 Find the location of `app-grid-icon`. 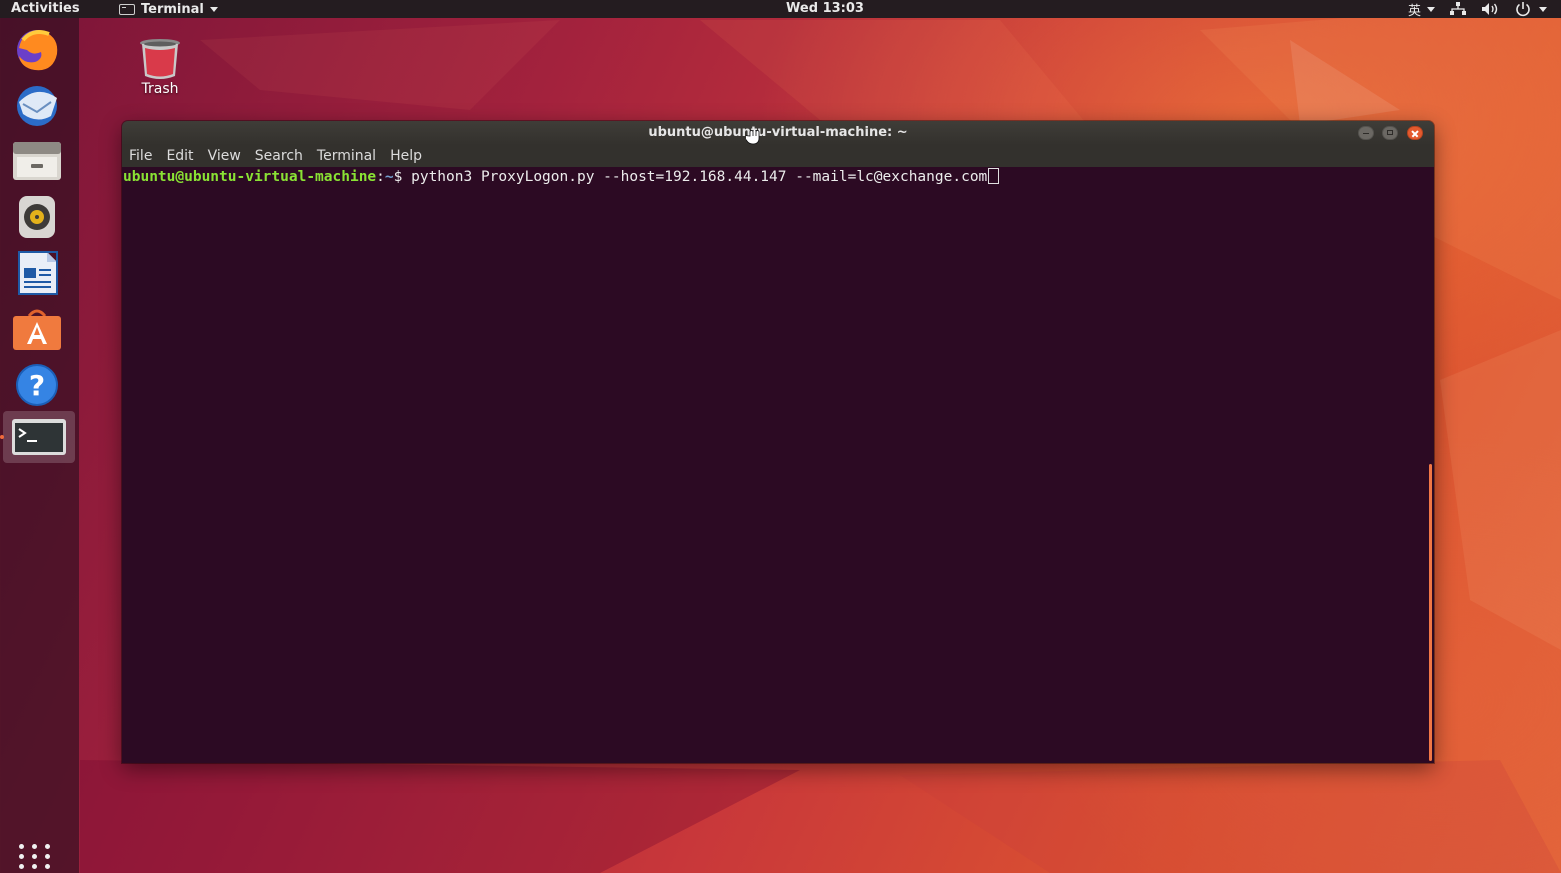

app-grid-icon is located at coordinates (37, 857).